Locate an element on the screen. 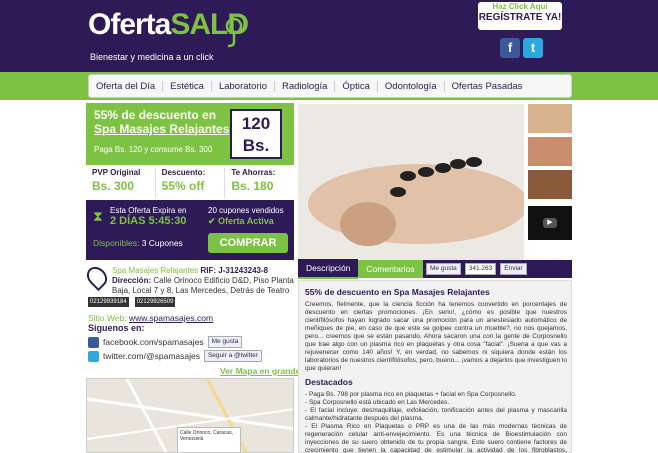 This screenshot has height=453, width=658. stat-discount: Descuento: 55% off is located at coordinates (191, 183).